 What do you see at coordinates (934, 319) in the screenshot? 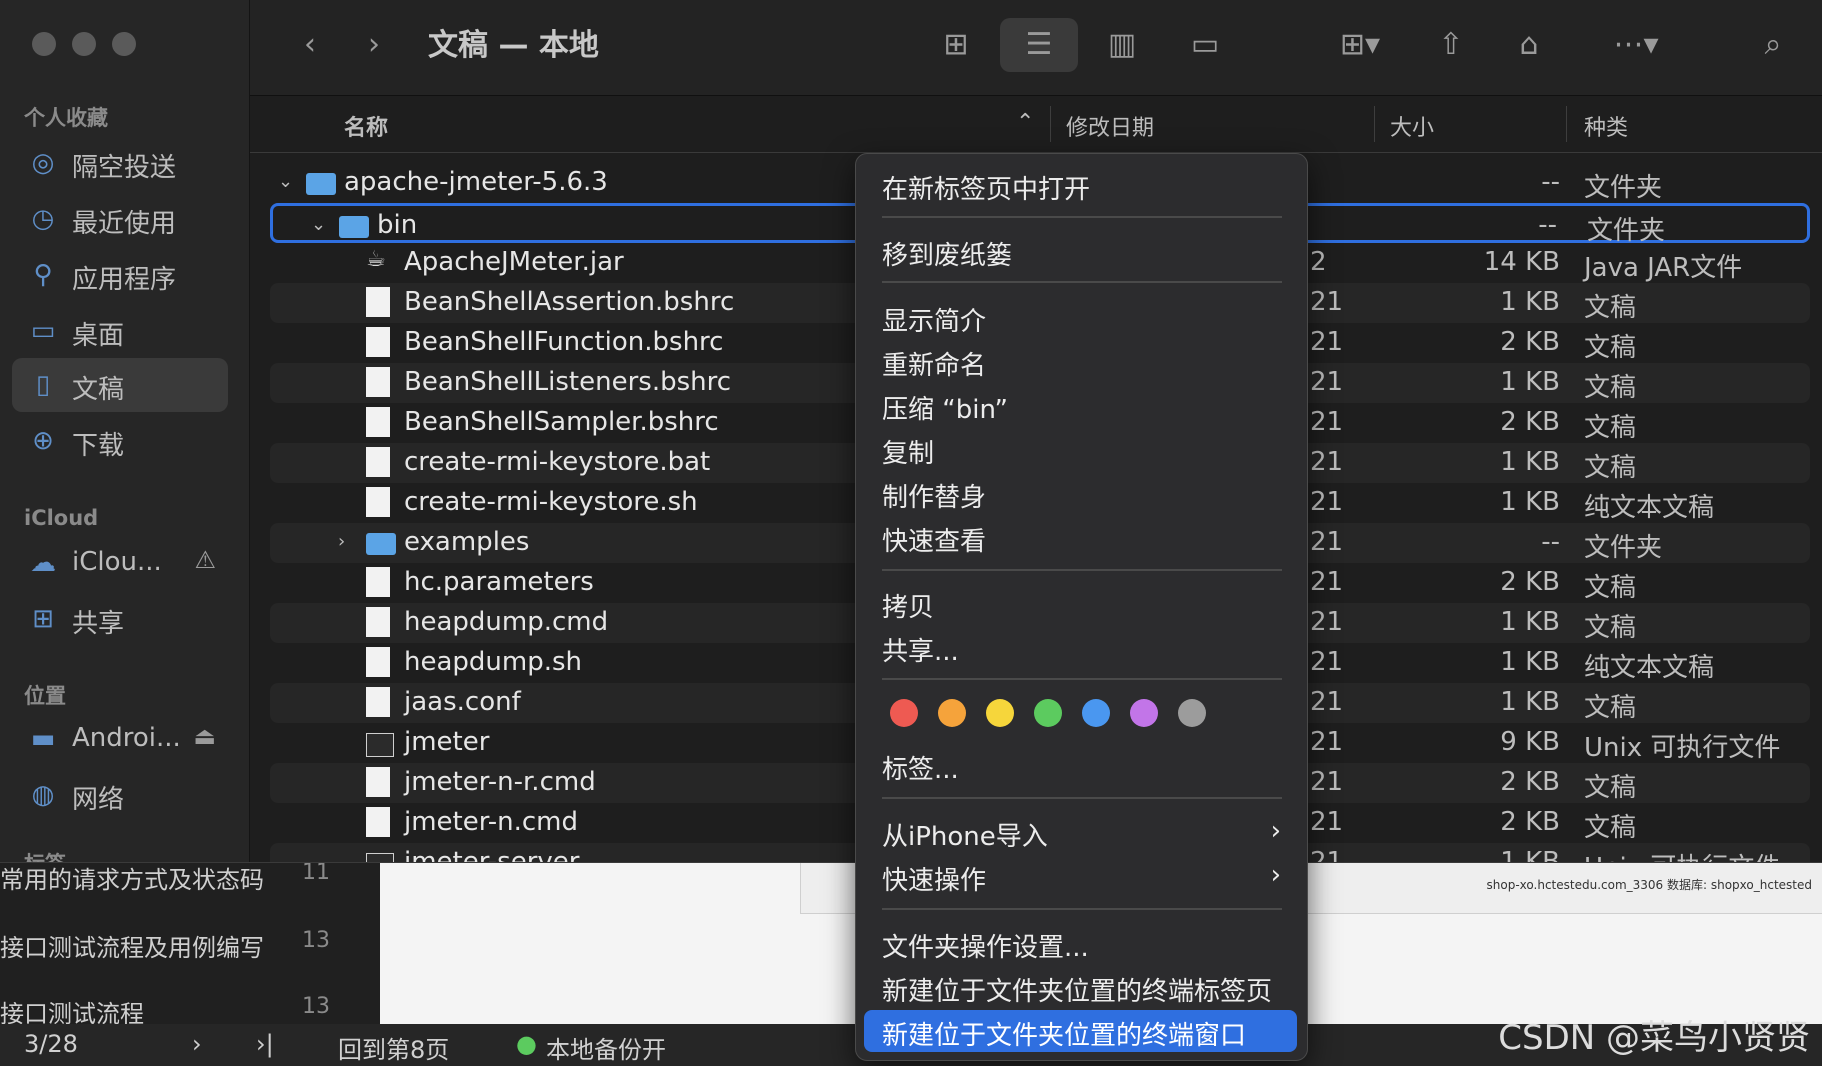
I see `menu-item-get-info: 显示简介` at bounding box center [934, 319].